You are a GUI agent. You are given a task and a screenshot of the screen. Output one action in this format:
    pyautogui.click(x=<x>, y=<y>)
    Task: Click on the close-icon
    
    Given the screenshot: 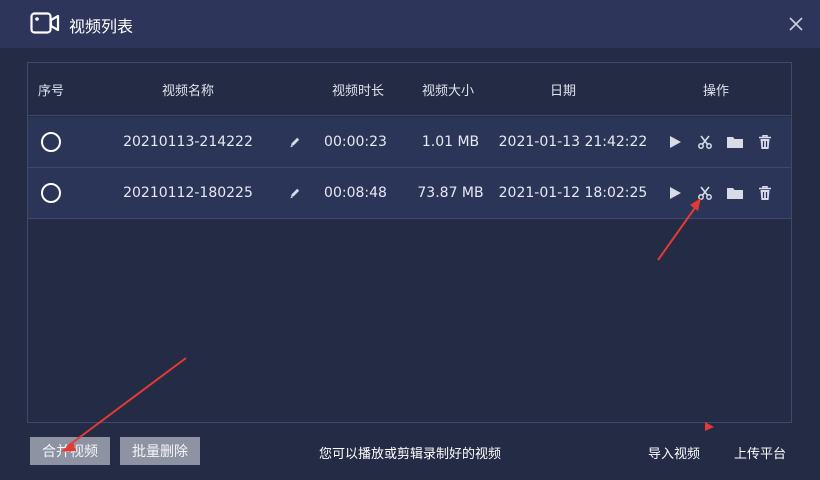 What is the action you would take?
    pyautogui.click(x=796, y=24)
    